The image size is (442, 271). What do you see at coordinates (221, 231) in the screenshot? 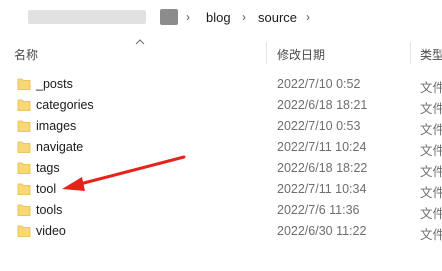
I see `file-row: video 2022/6/30 11:22 文件` at bounding box center [221, 231].